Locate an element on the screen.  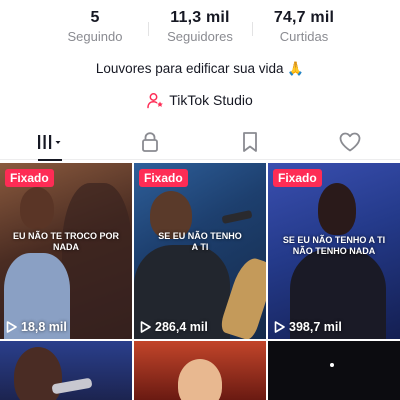
tab-liked is located at coordinates (350, 142).